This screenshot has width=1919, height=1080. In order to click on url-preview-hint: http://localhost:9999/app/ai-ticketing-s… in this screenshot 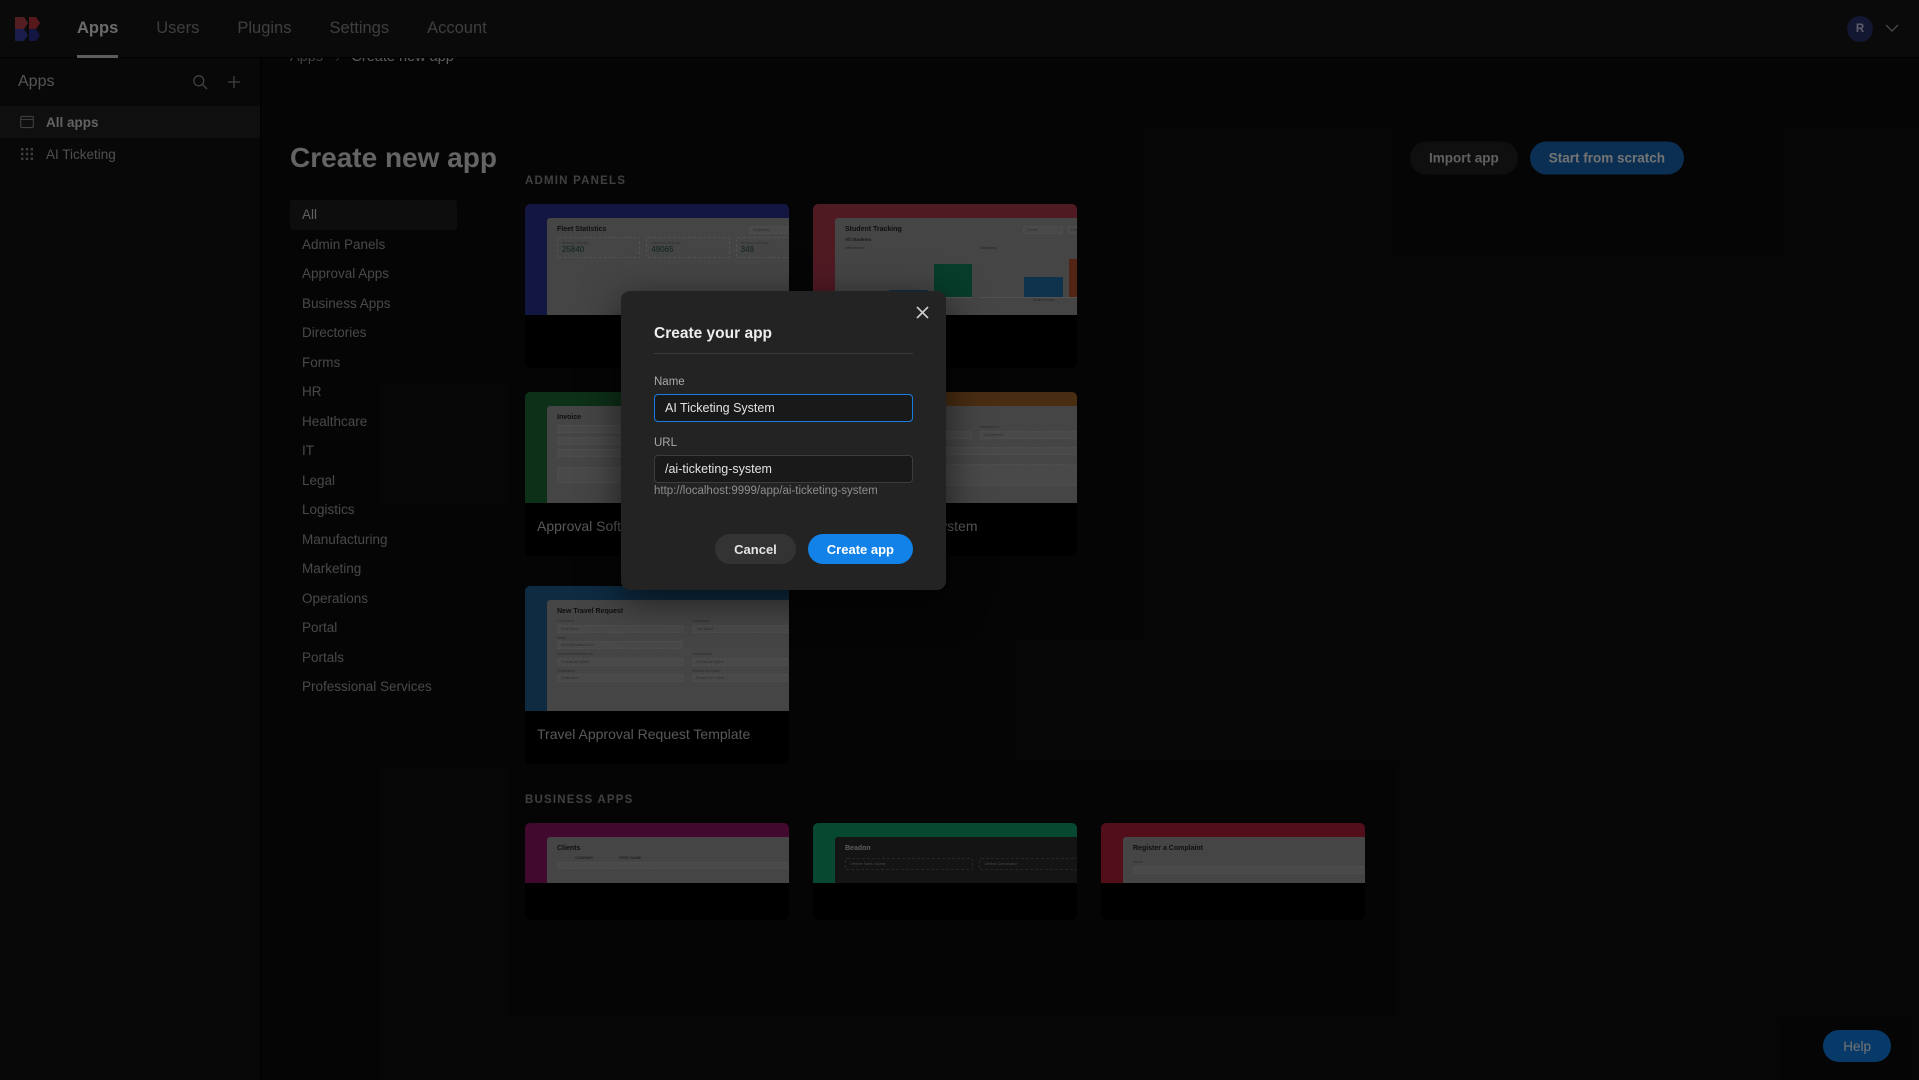, I will do `click(766, 491)`.